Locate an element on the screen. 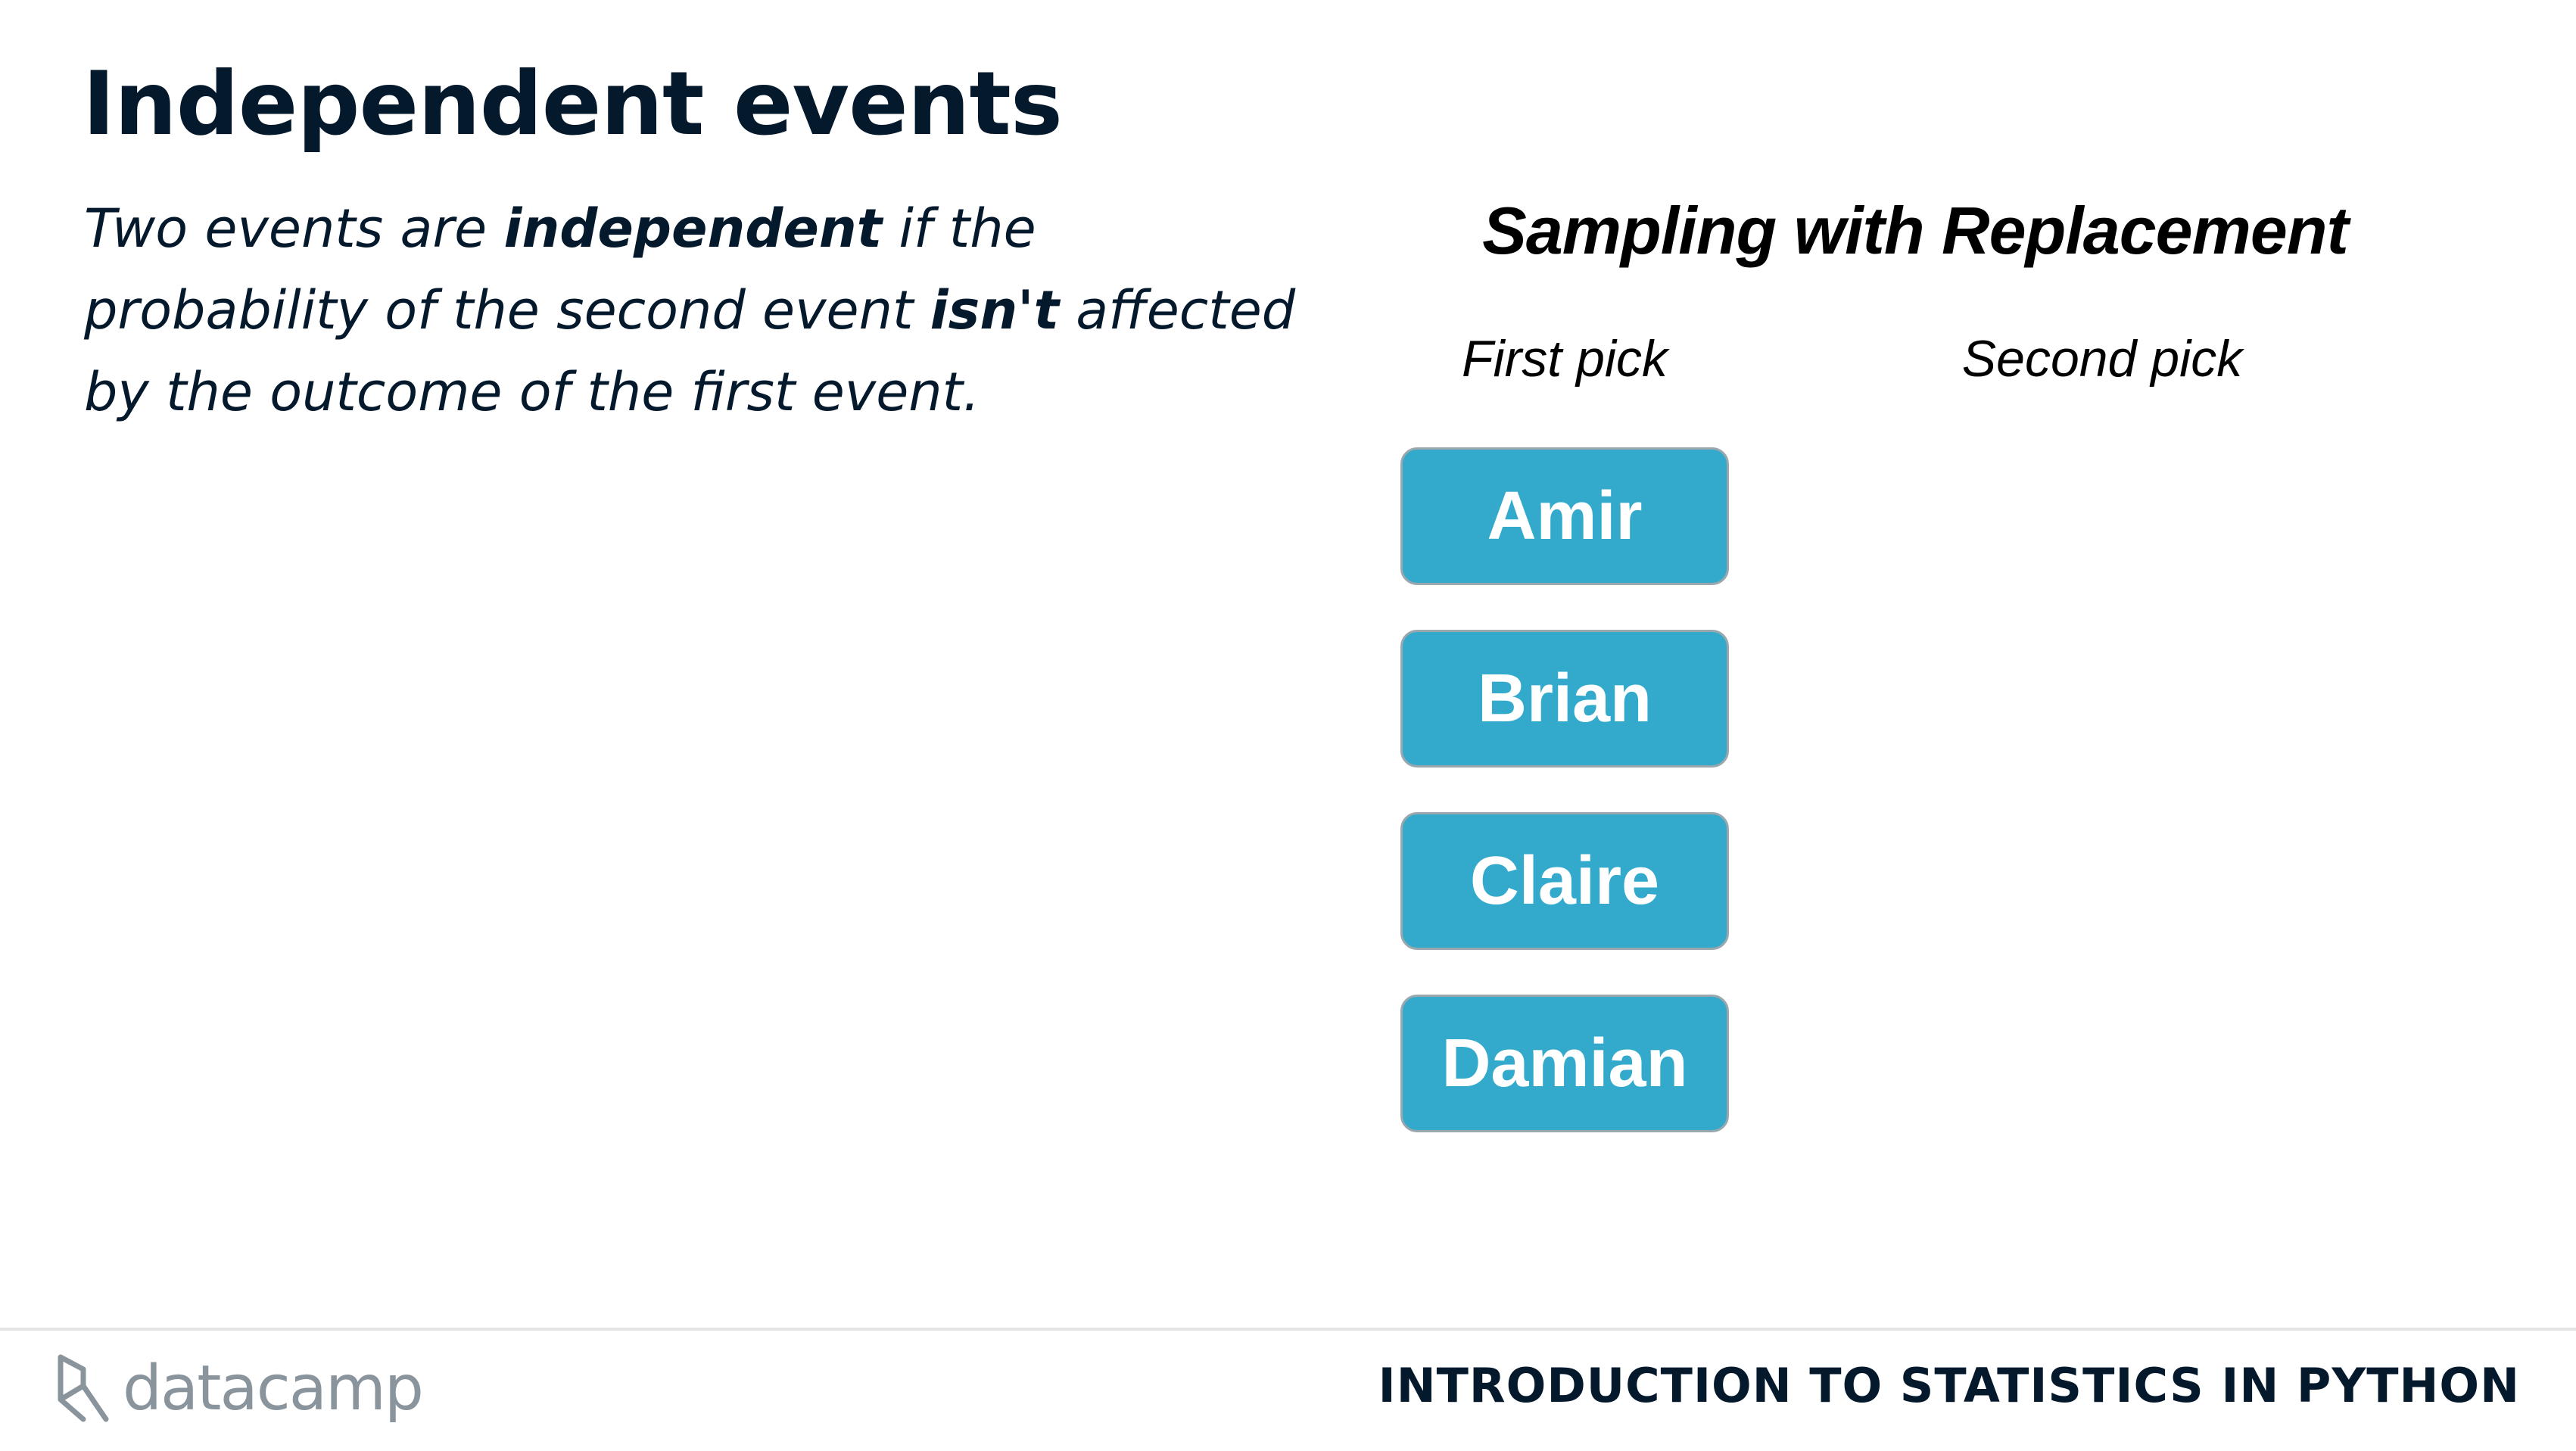 This screenshot has height=1451, width=2576. definition-emphasis-isnt: isn't is located at coordinates (995, 310).